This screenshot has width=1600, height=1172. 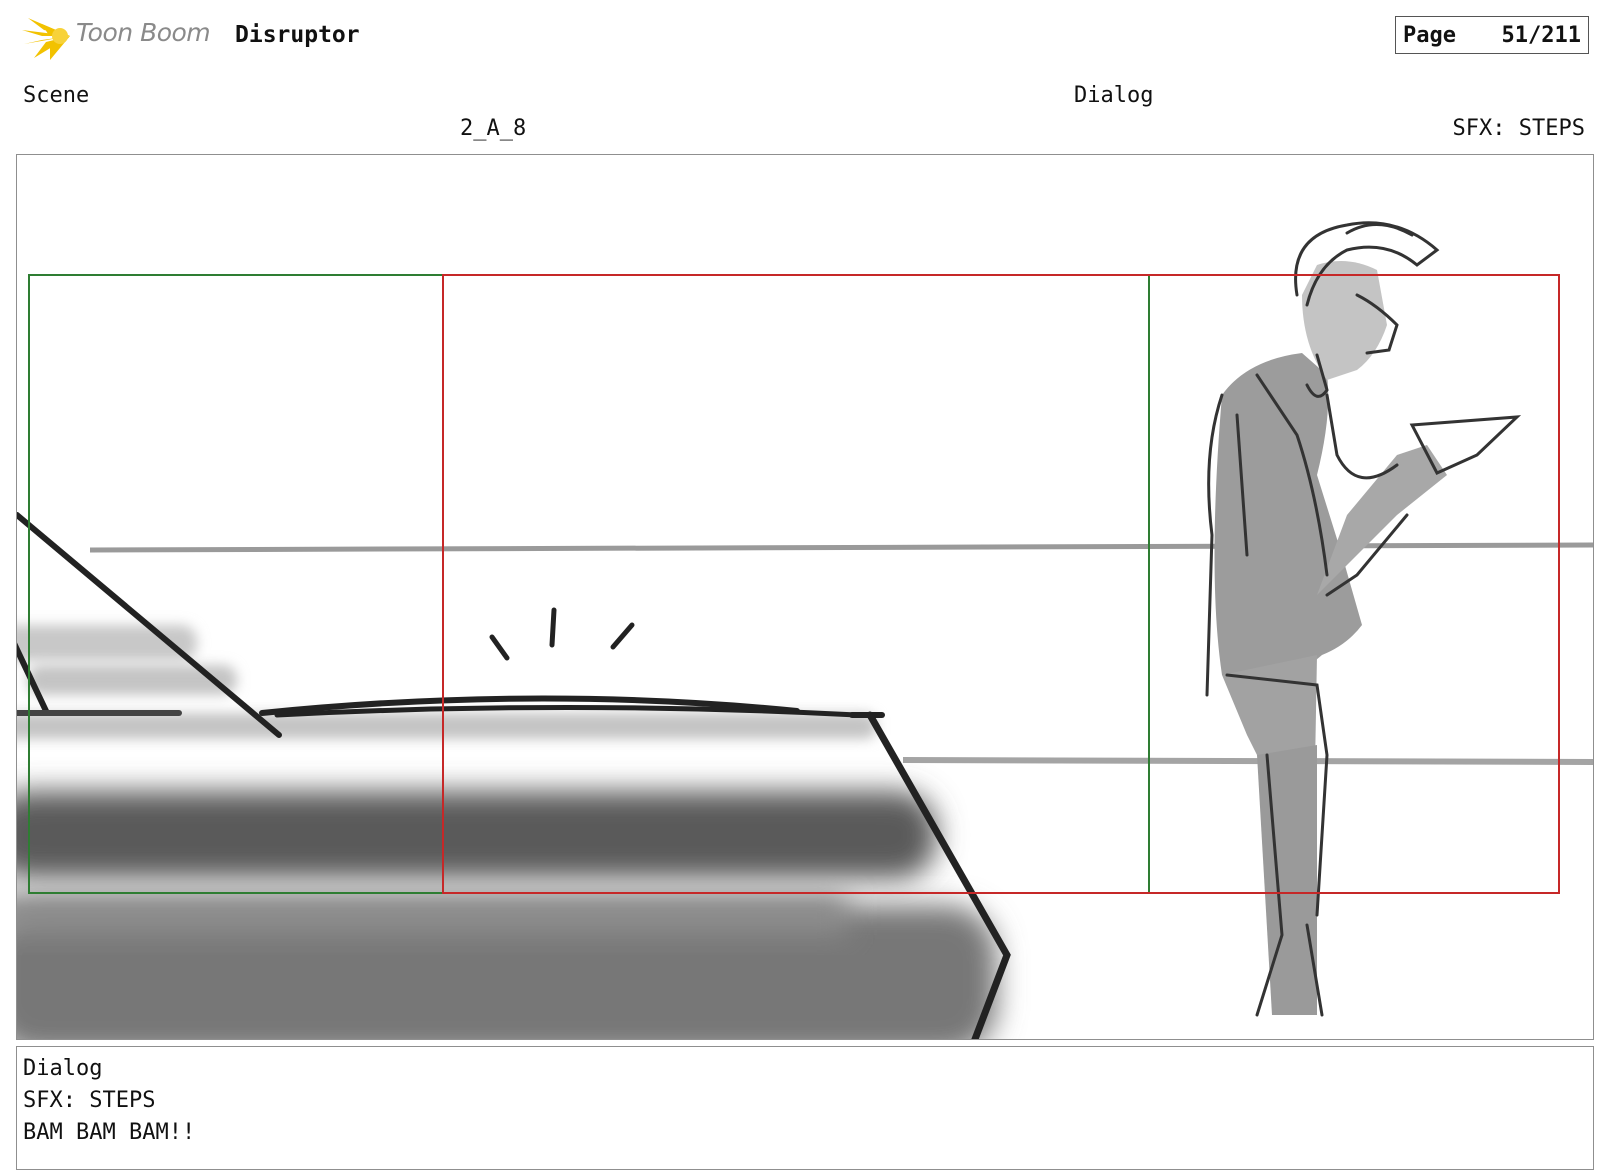 What do you see at coordinates (46, 39) in the screenshot?
I see `toon-boom-logo-icon` at bounding box center [46, 39].